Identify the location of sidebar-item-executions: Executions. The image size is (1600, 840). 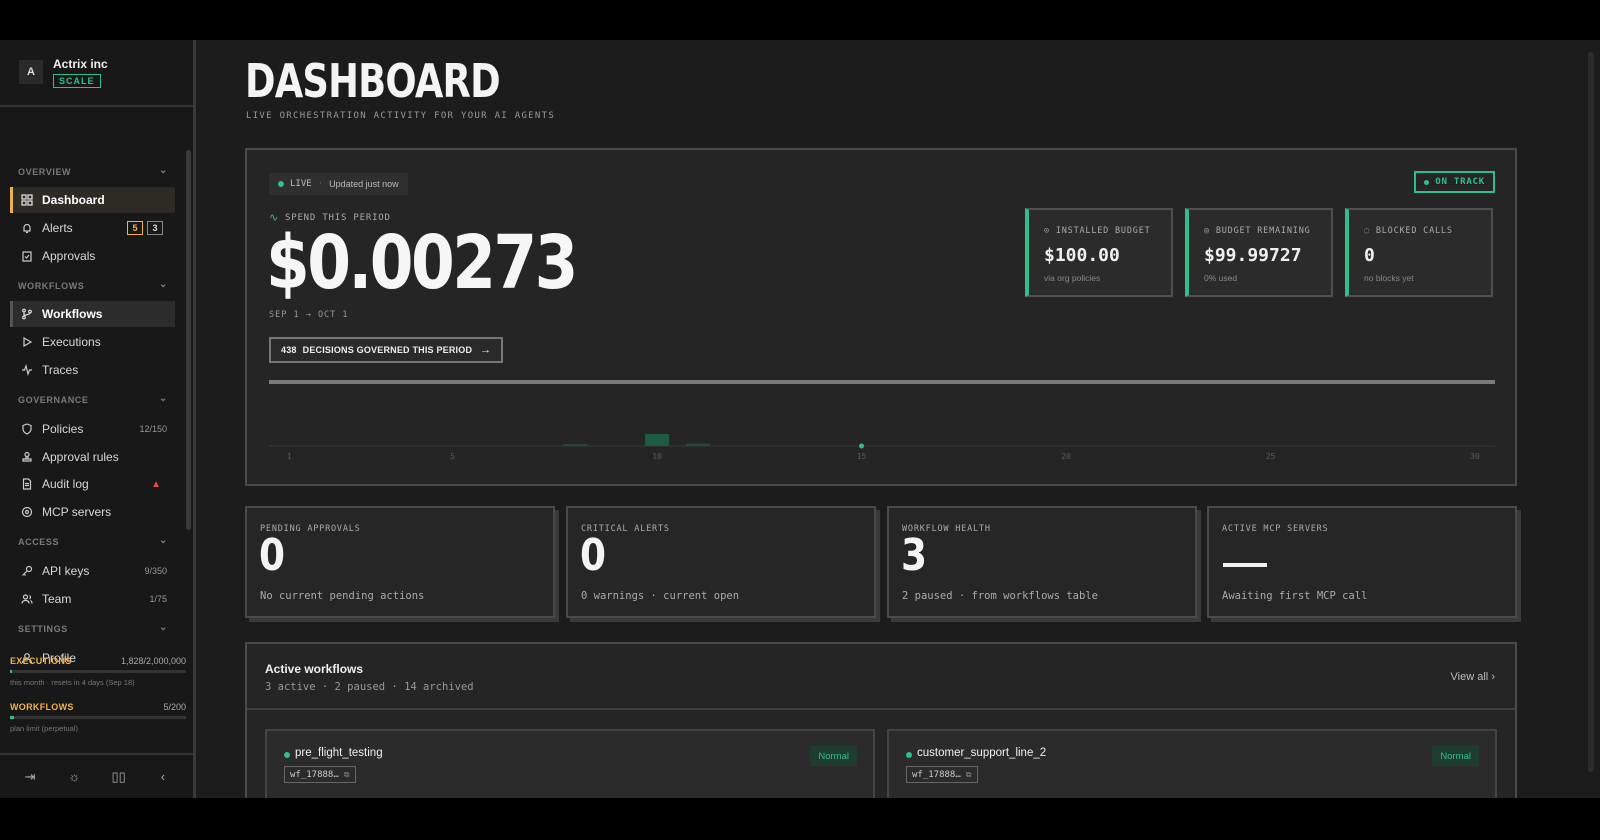
(92, 342).